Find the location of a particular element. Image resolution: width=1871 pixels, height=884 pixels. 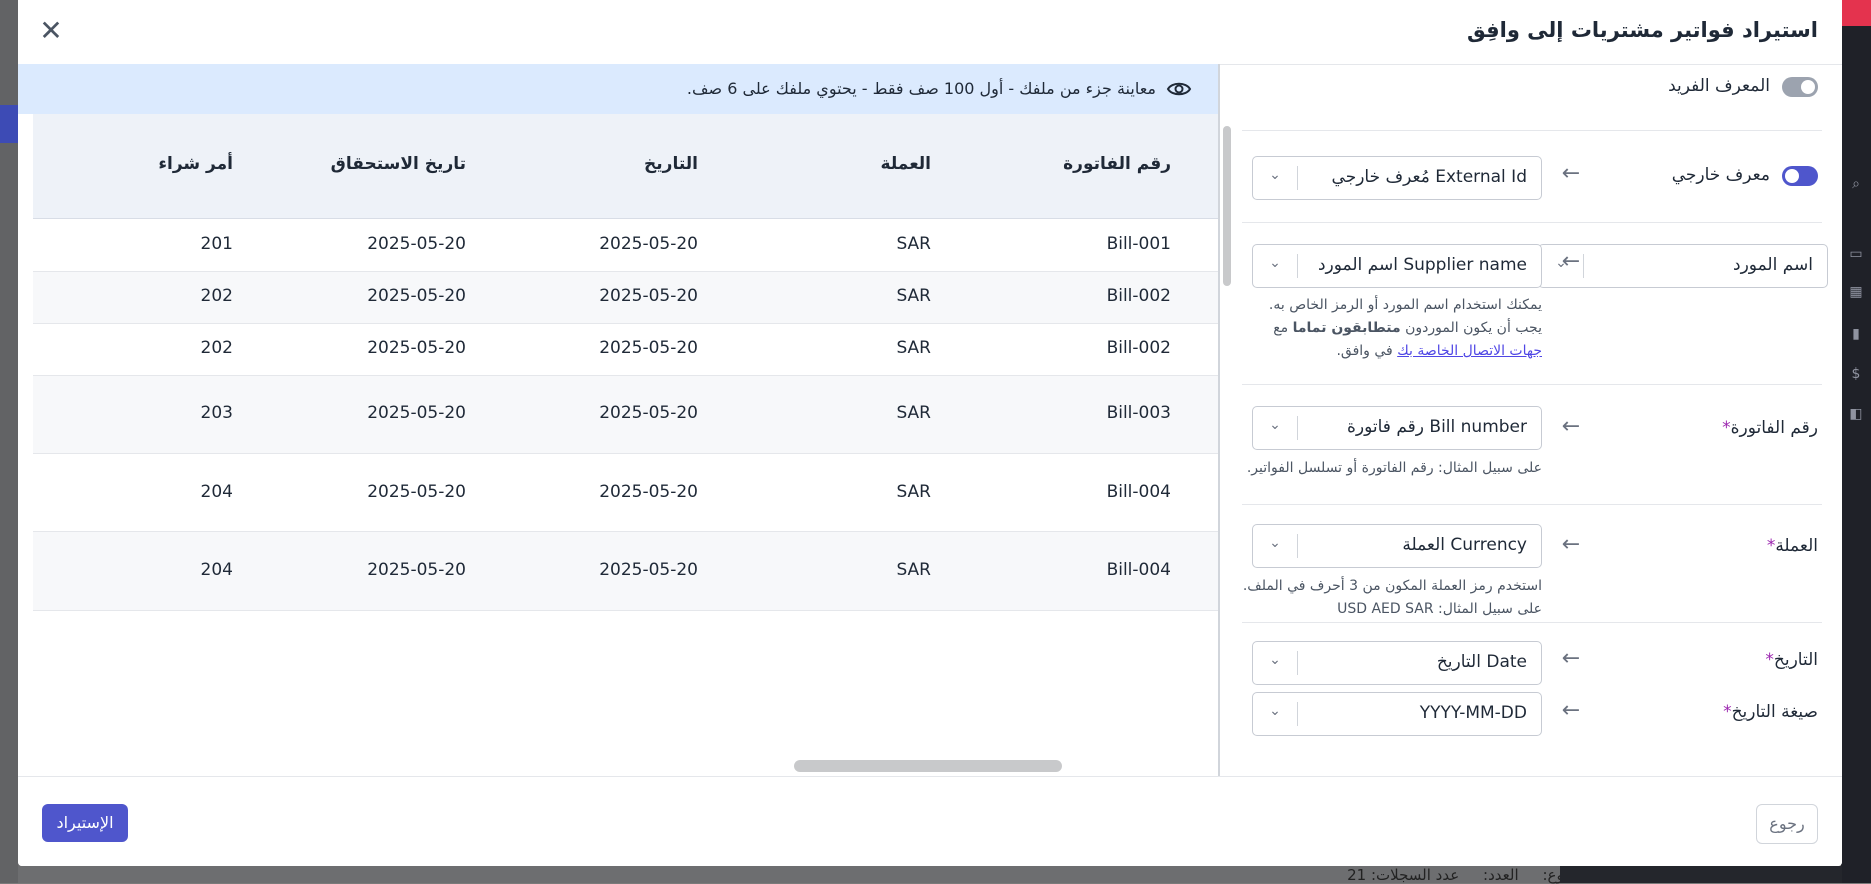

app-left-button is located at coordinates (9, 124).